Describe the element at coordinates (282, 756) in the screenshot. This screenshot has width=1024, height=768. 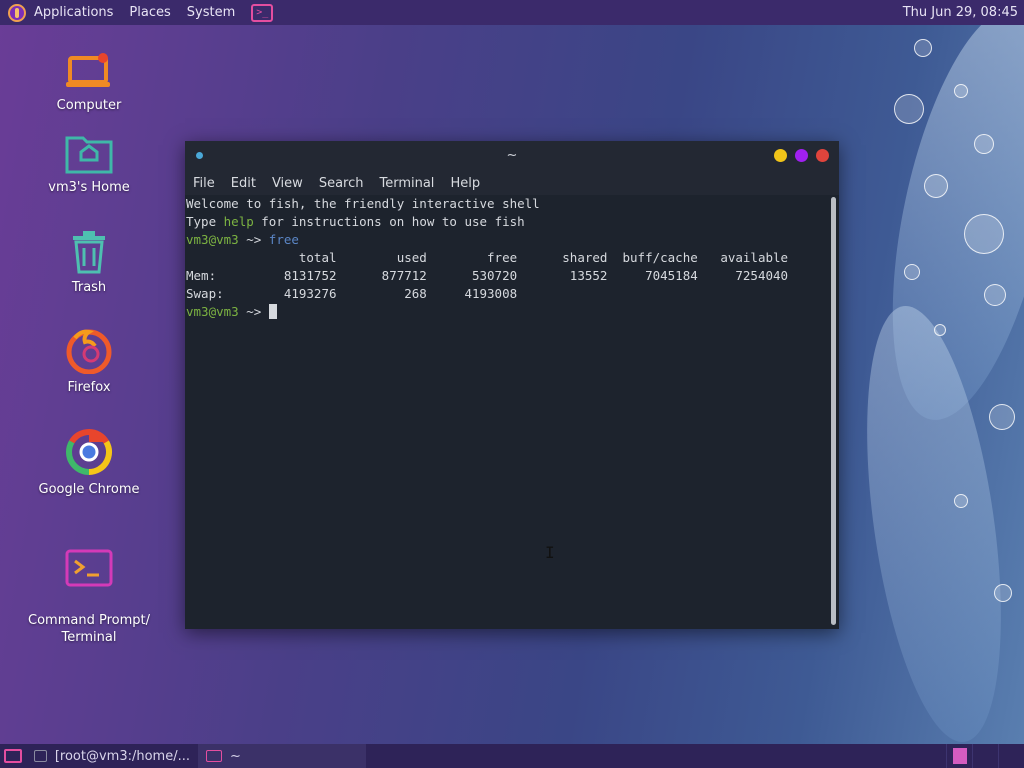
I see `taskbar-item-active: ~` at that location.